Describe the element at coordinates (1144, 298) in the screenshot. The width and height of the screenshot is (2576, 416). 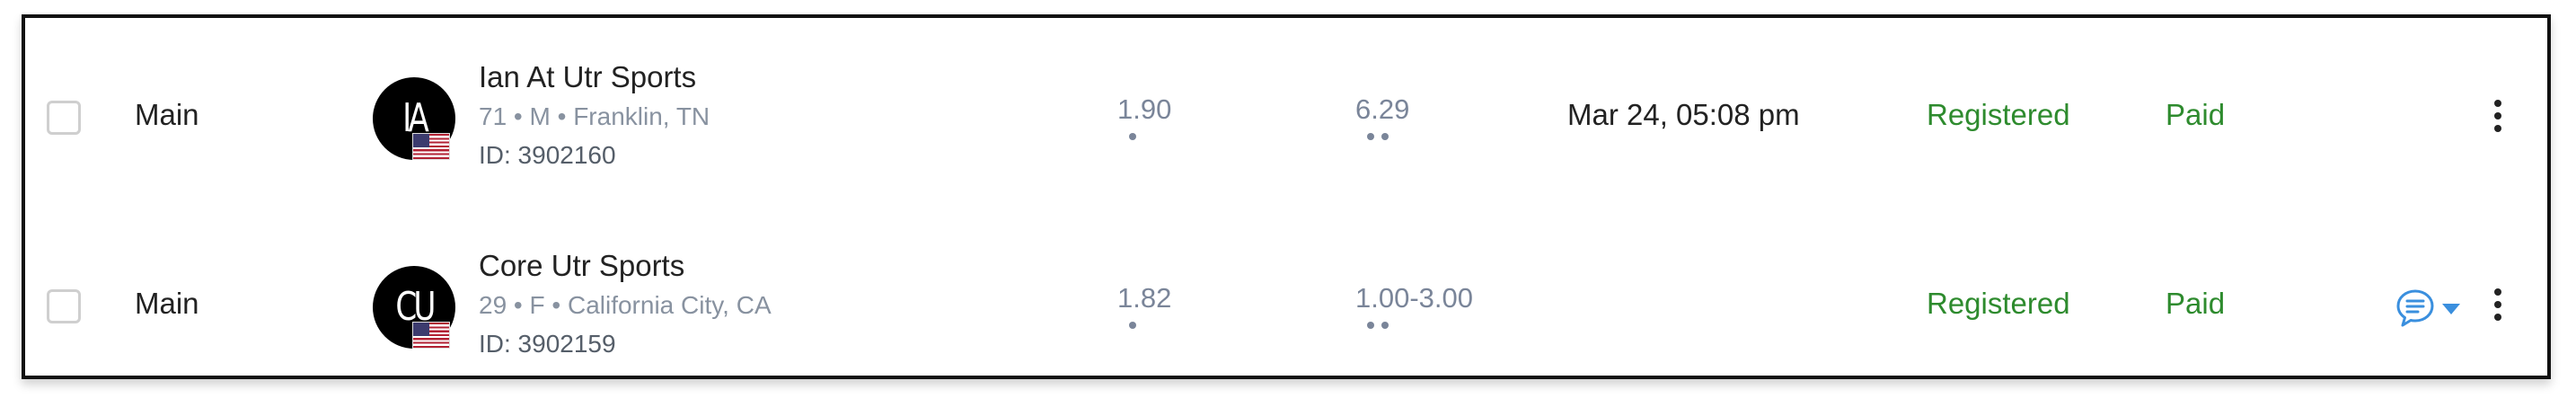
I see `rating-value: 1.82` at that location.